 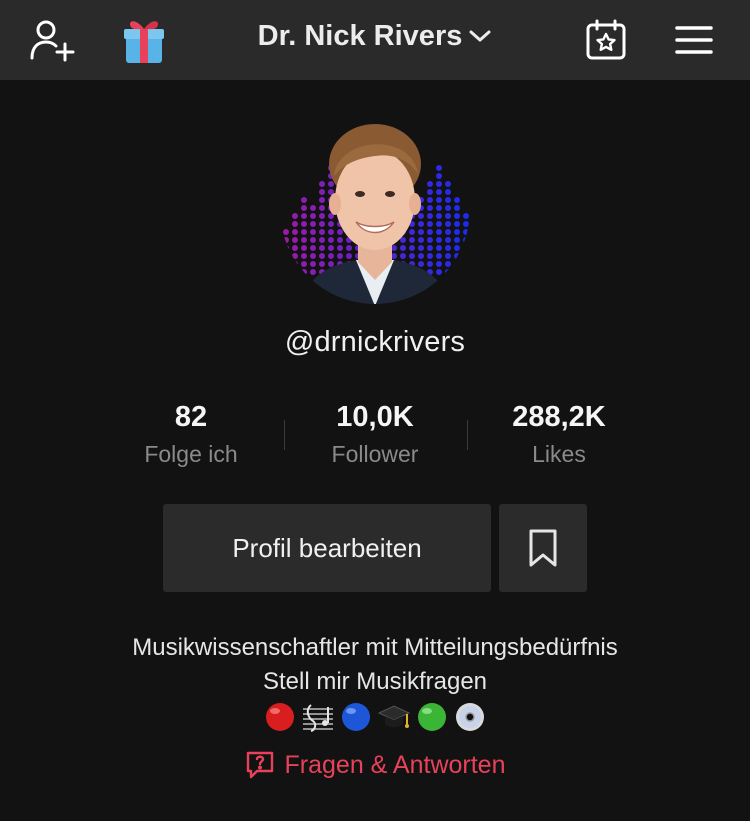 What do you see at coordinates (52, 40) in the screenshot?
I see `add-user-icon` at bounding box center [52, 40].